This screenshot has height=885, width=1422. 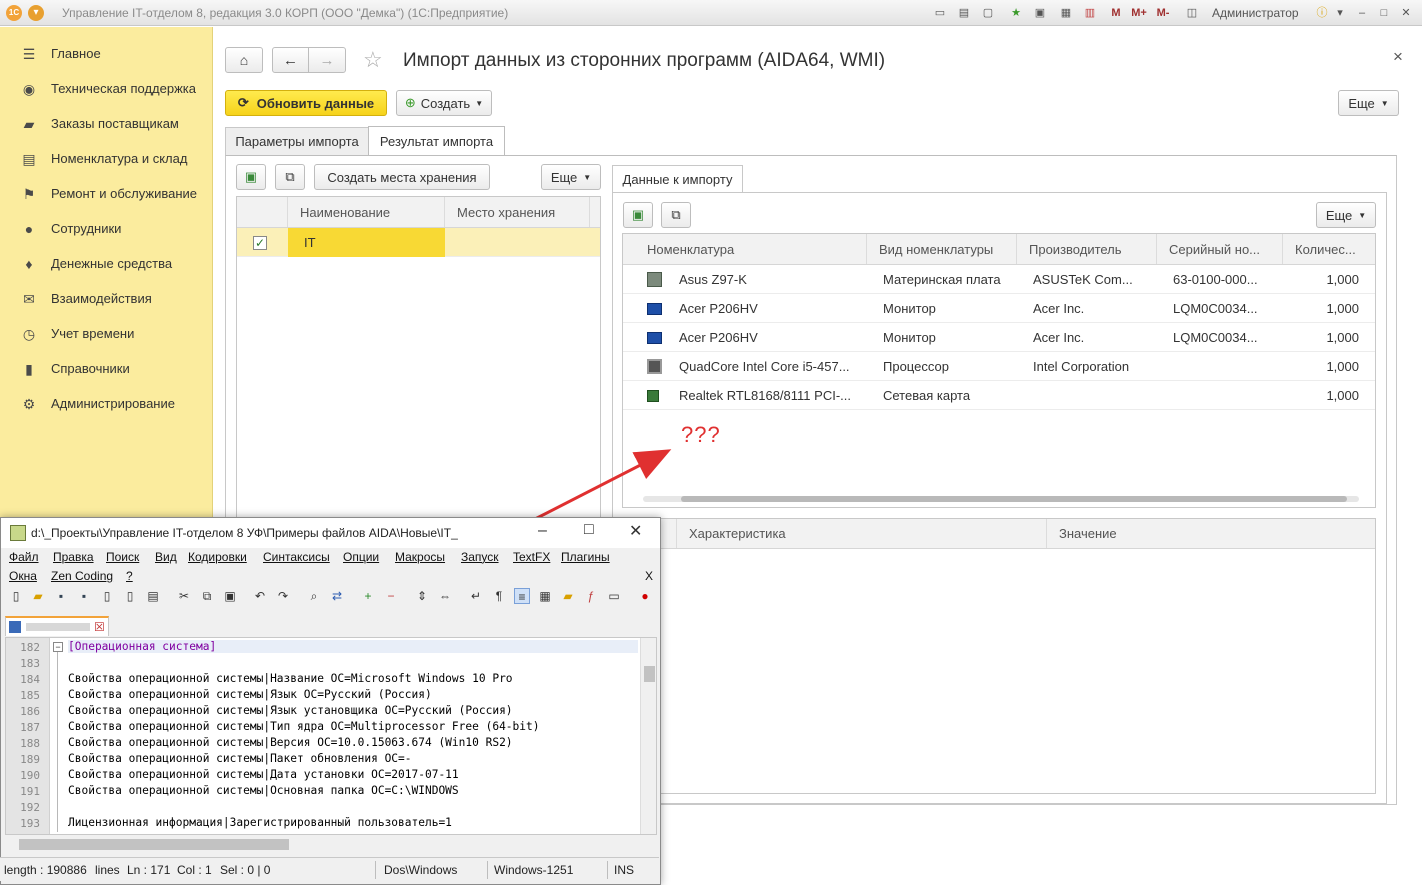 I want to click on folder-icon: ▰, so click(x=568, y=596).